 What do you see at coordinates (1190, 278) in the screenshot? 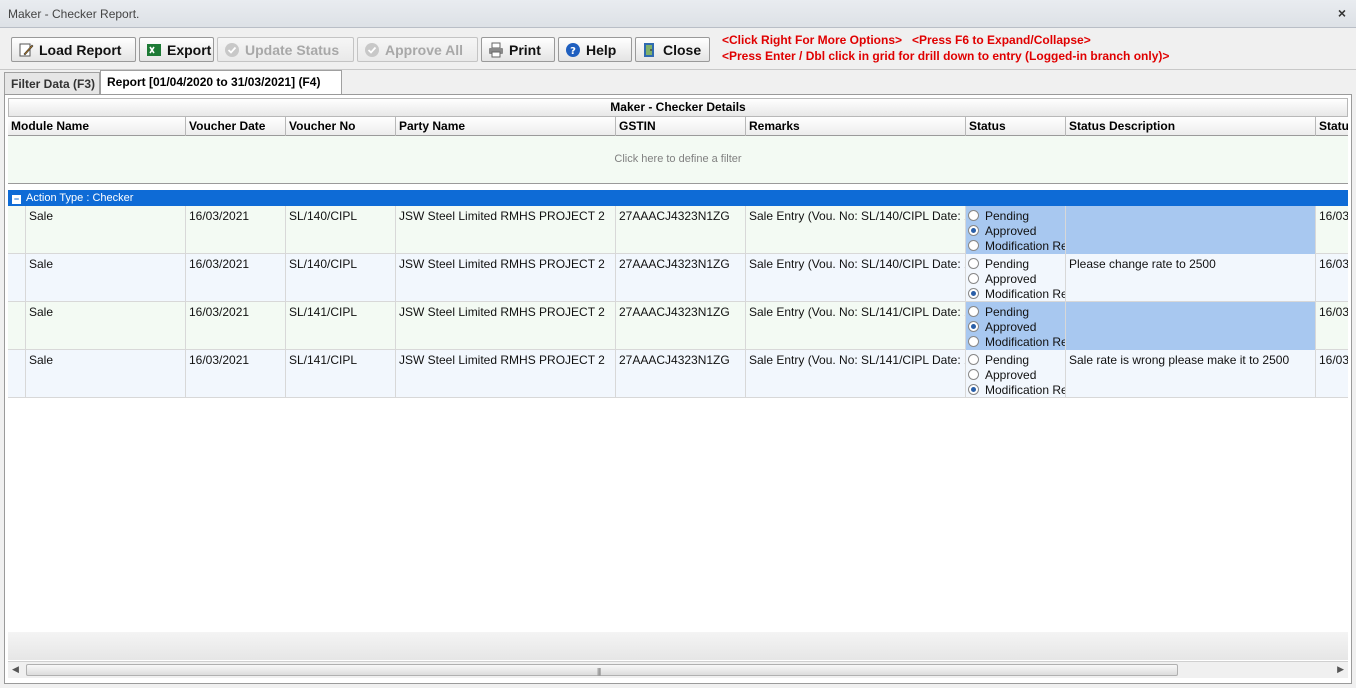
I see `cell-status-description: Please change rate to 2500` at bounding box center [1190, 278].